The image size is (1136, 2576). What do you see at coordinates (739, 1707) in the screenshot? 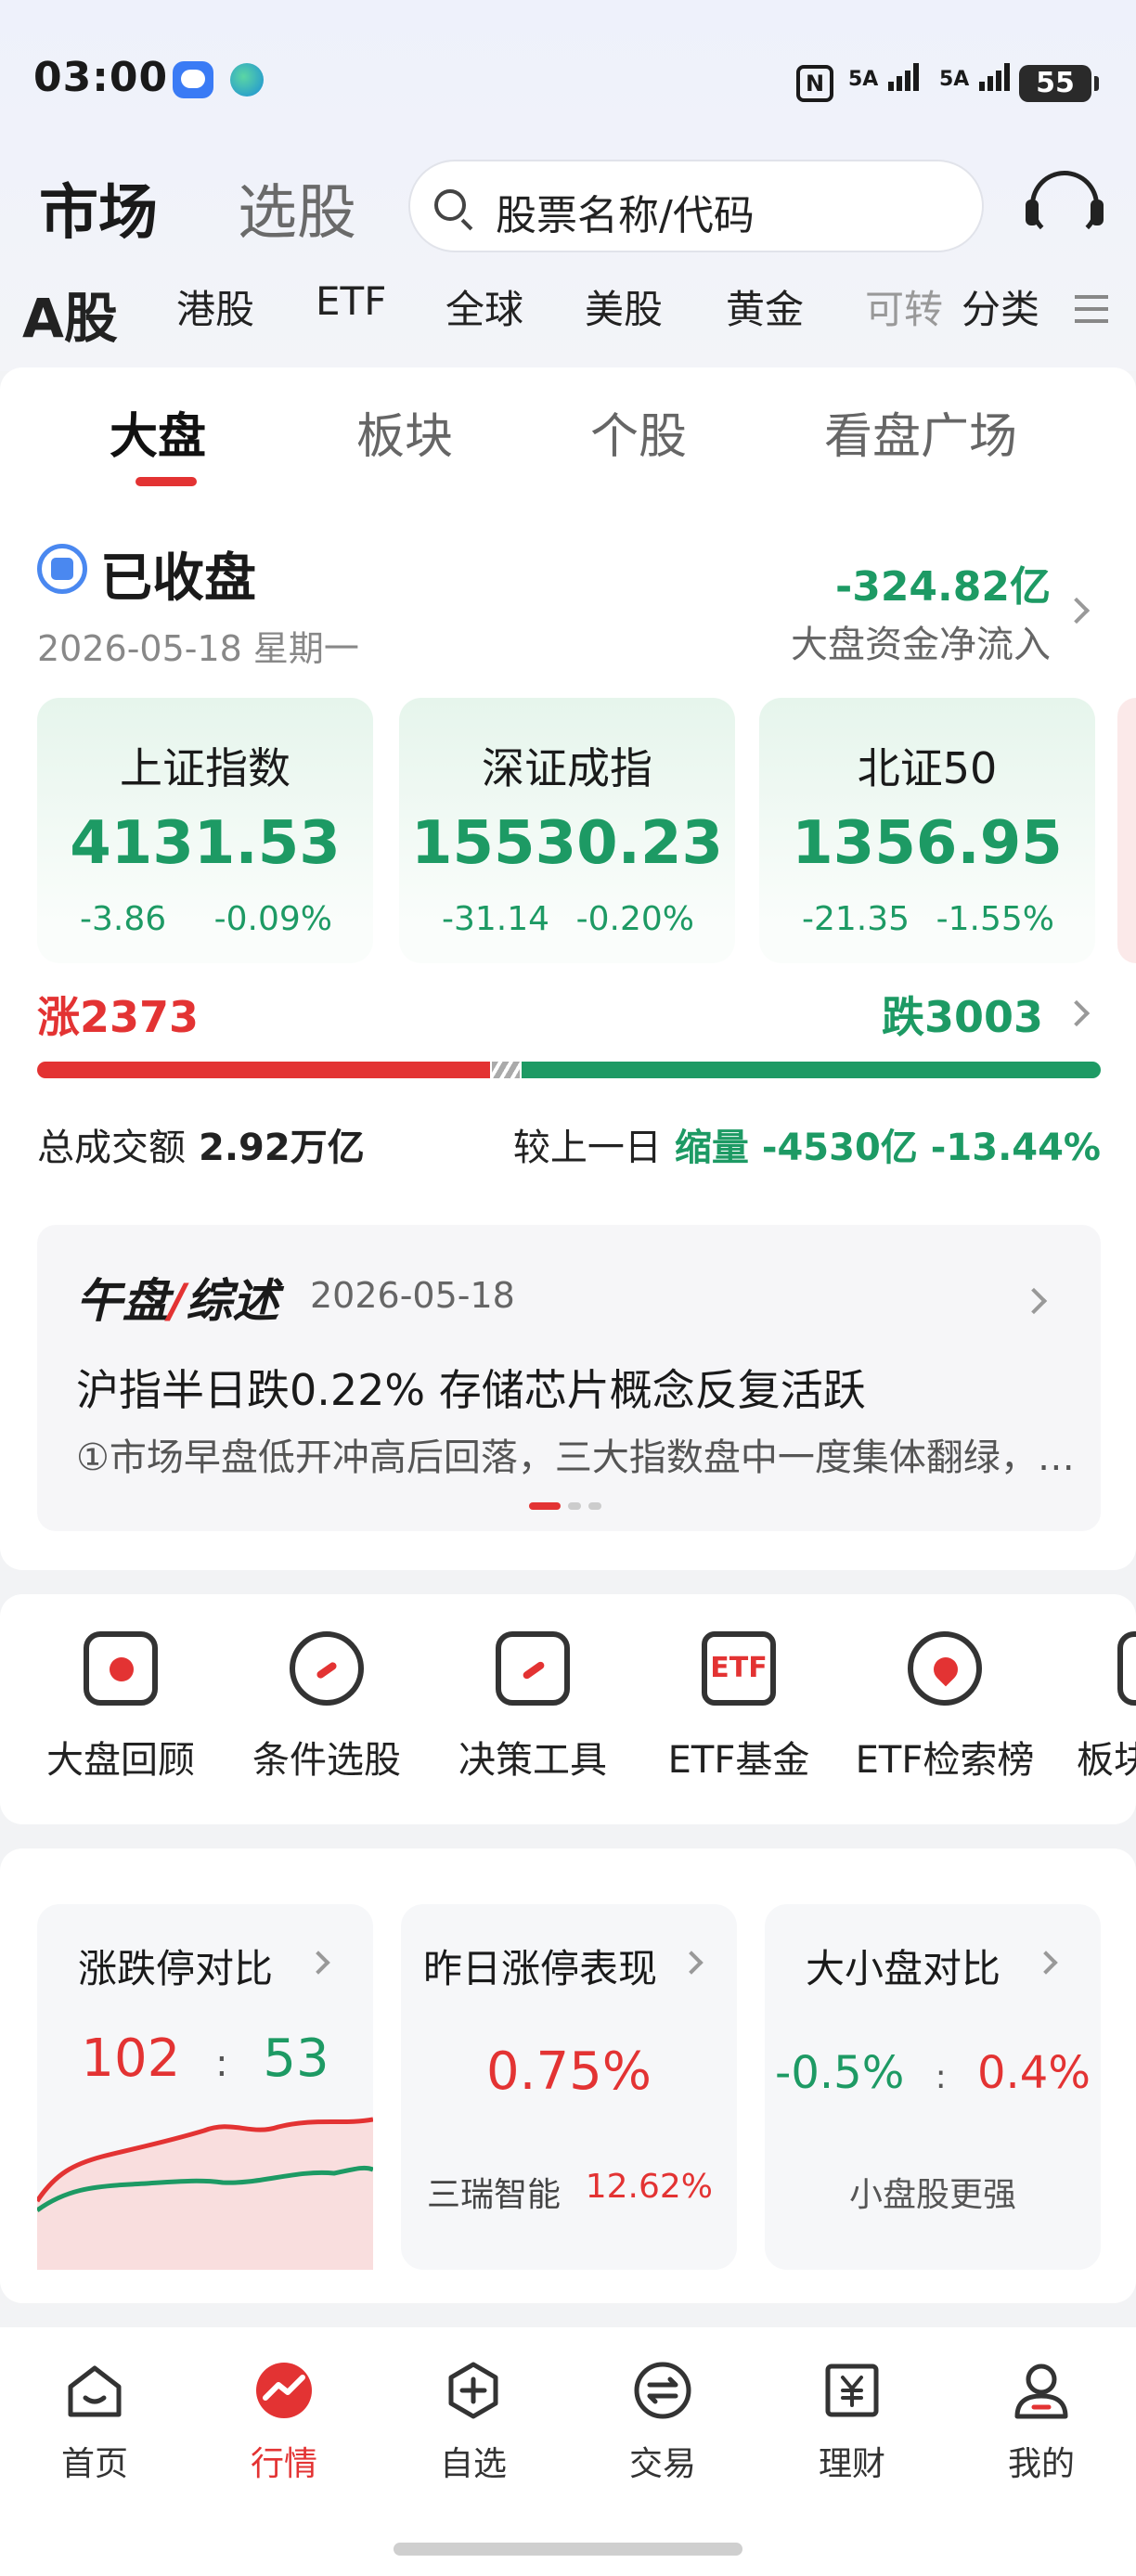
I see `tool-etf-fund: ETF ETF基金` at bounding box center [739, 1707].